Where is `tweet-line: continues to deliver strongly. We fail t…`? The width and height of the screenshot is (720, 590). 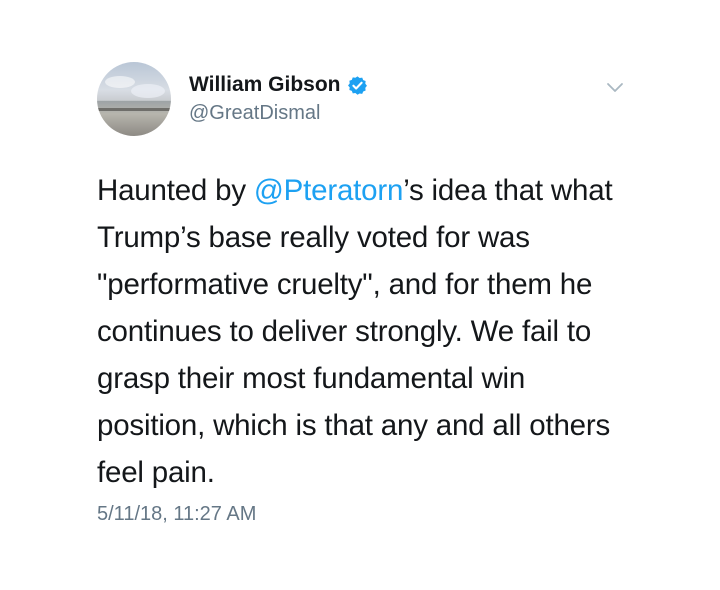 tweet-line: continues to deliver strongly. We fail t… is located at coordinates (344, 331).